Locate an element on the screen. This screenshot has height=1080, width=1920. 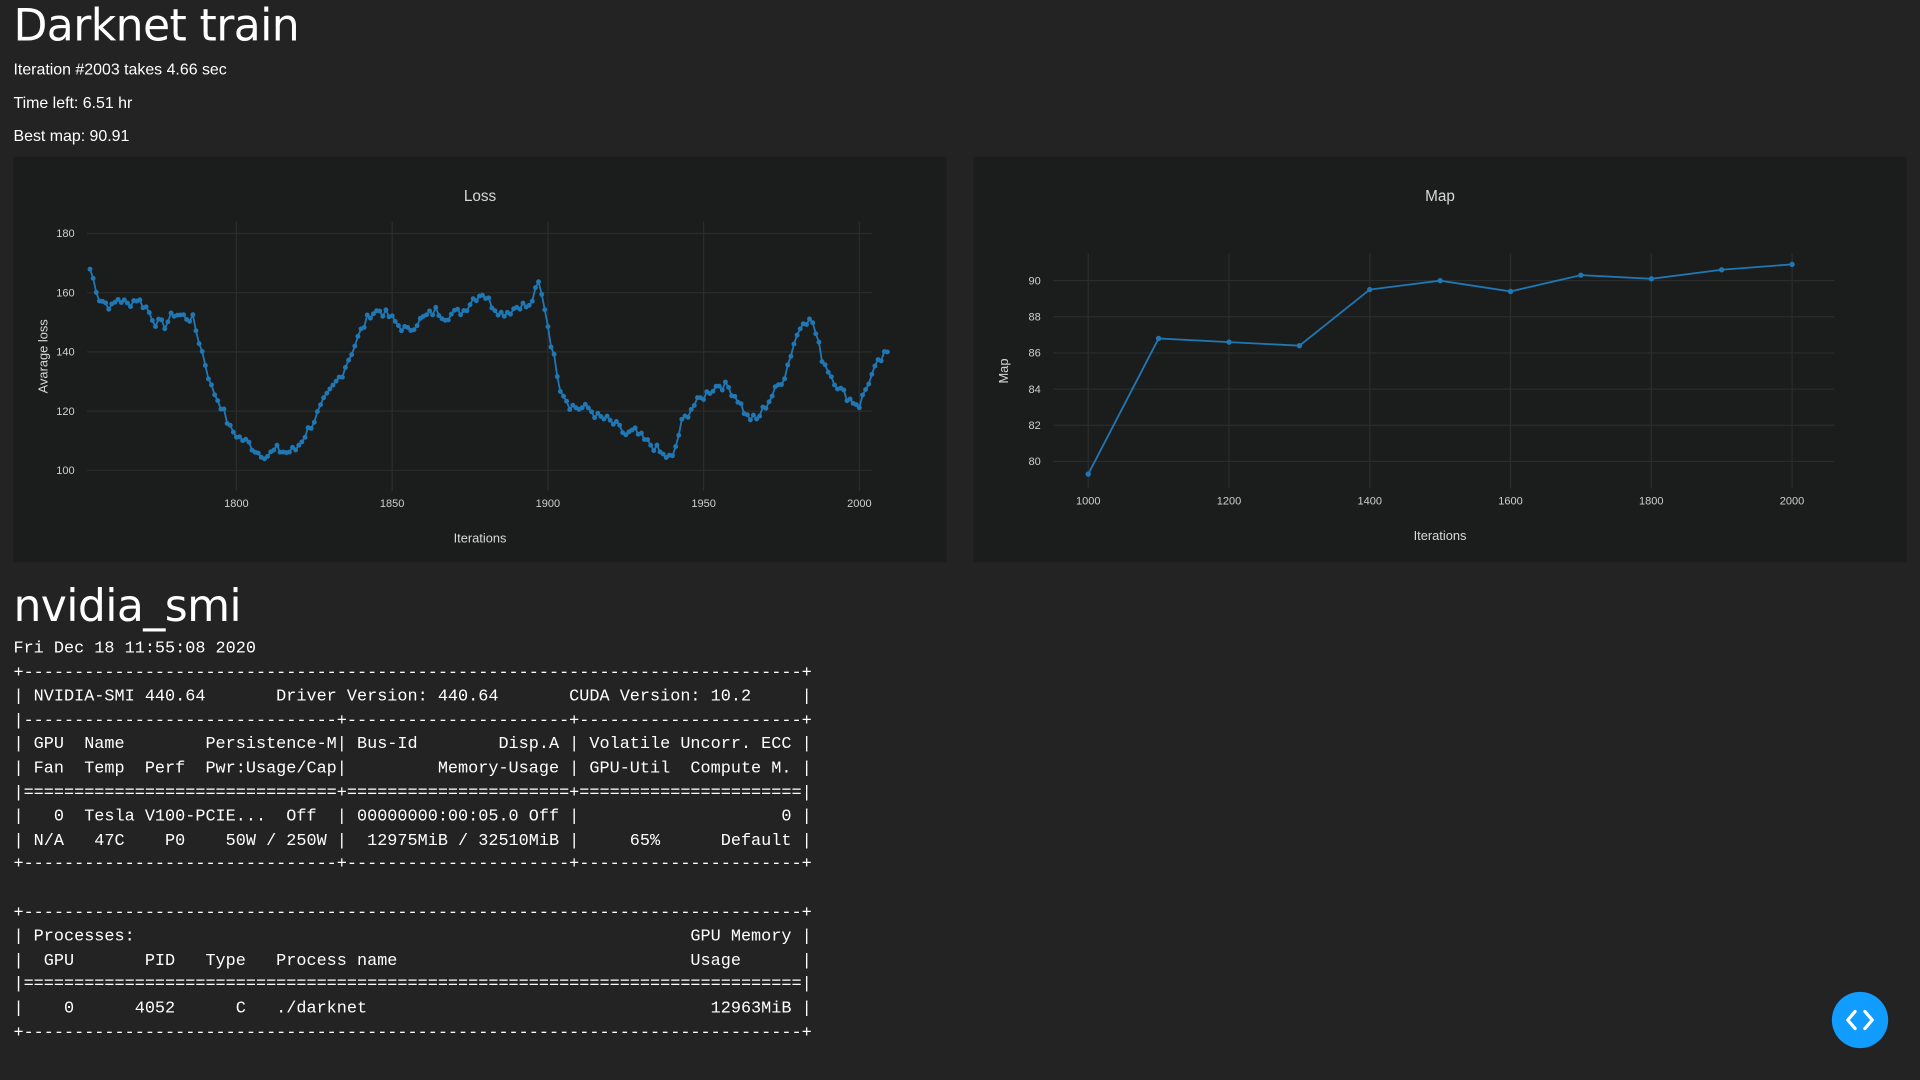
chart-title: Loss is located at coordinates (480, 196).